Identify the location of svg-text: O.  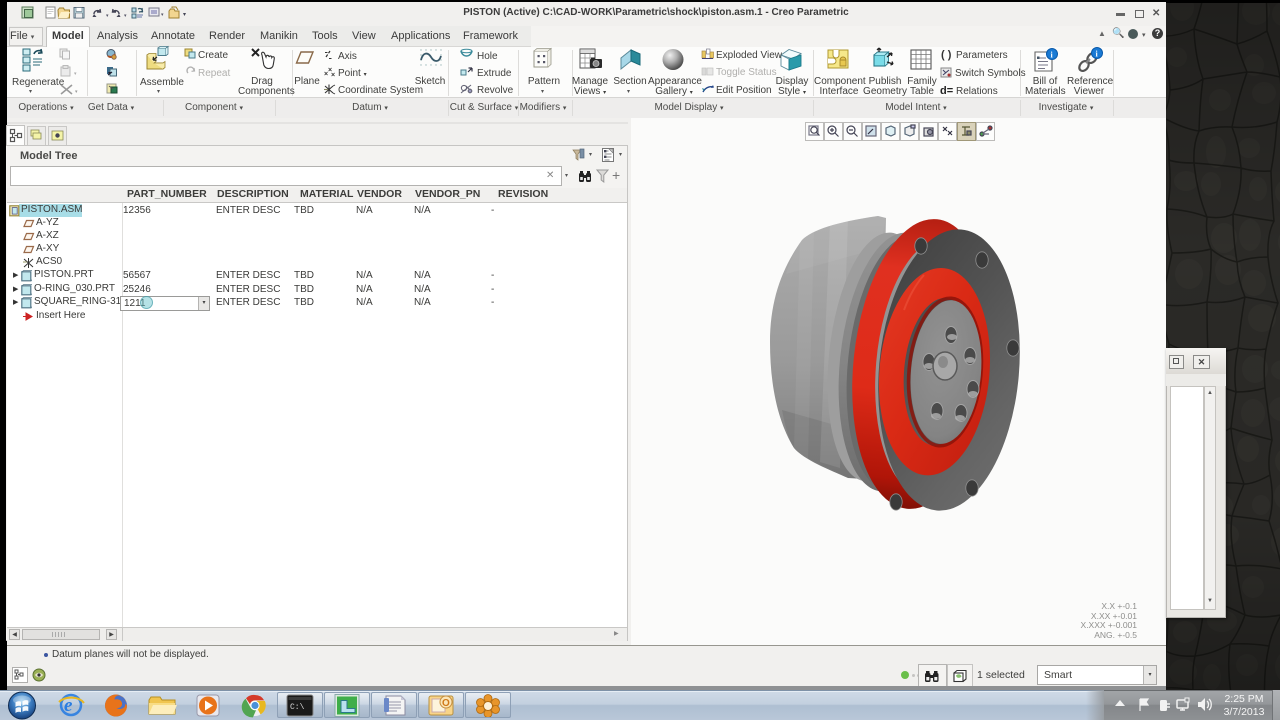
(446, 703).